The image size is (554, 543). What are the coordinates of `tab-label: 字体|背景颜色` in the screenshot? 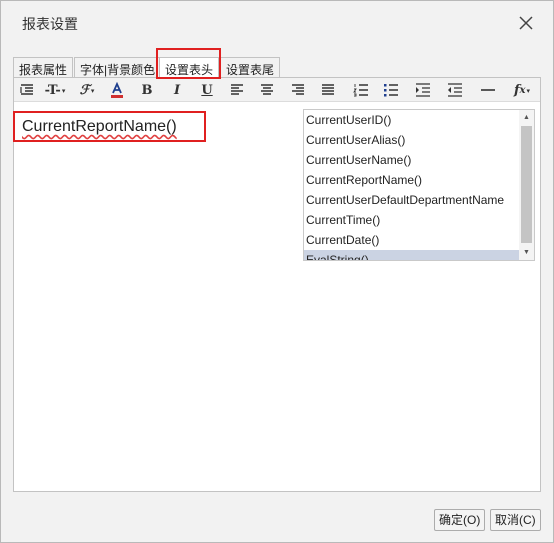 It's located at (118, 70).